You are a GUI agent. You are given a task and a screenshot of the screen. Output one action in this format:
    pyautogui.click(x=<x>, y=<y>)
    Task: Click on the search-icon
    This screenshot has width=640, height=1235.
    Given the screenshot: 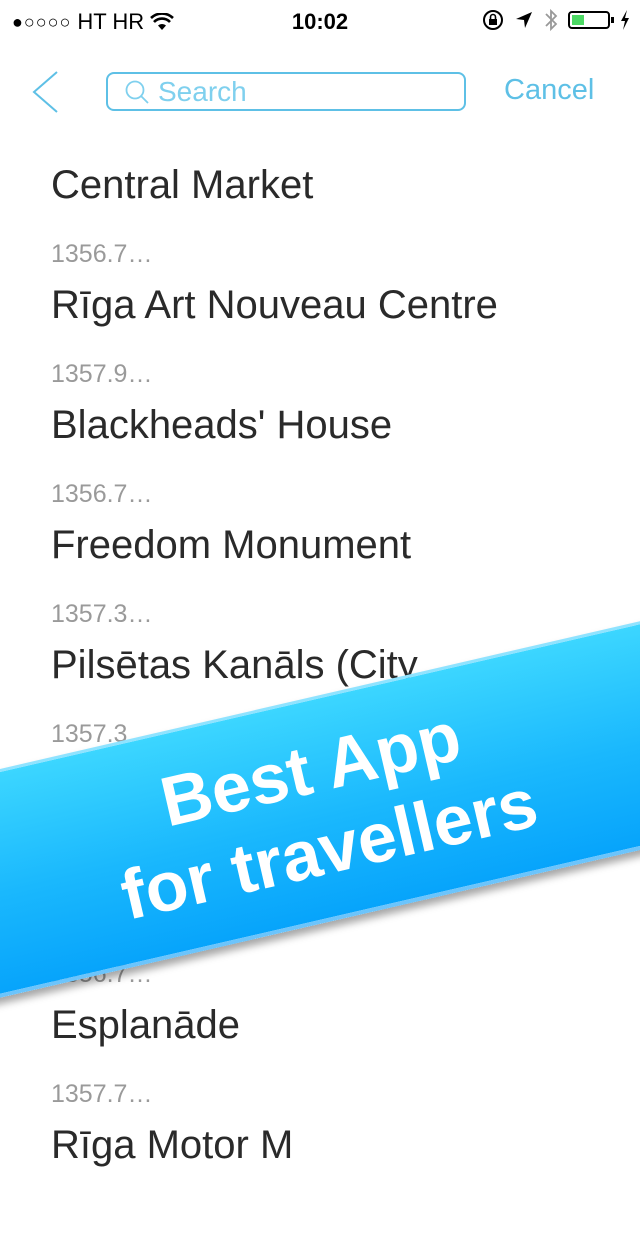 What is the action you would take?
    pyautogui.click(x=137, y=92)
    